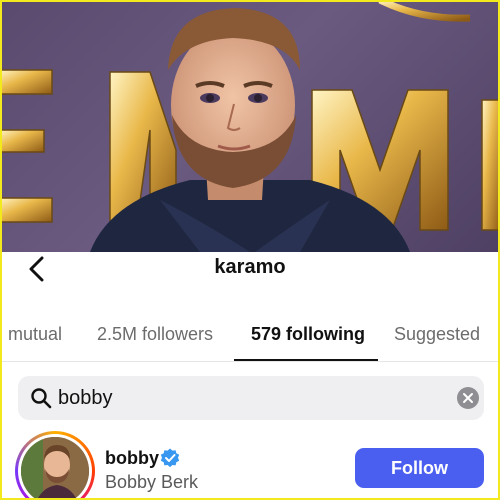 The height and width of the screenshot is (500, 500). I want to click on avatar, so click(55, 465).